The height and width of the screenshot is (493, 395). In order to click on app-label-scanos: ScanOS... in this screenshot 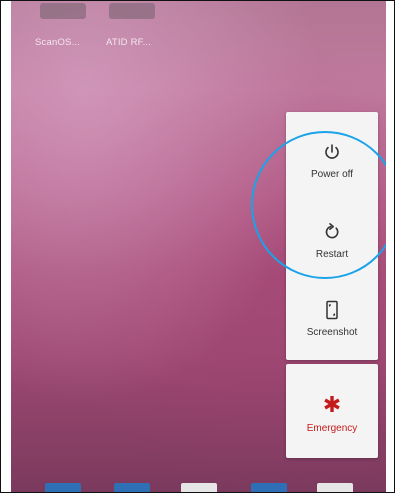, I will do `click(58, 42)`.